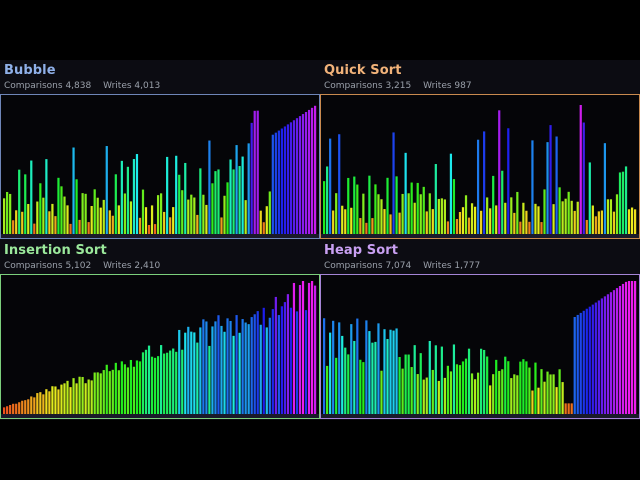  What do you see at coordinates (353, 266) in the screenshot?
I see `comparisons-label: Comparisons` at bounding box center [353, 266].